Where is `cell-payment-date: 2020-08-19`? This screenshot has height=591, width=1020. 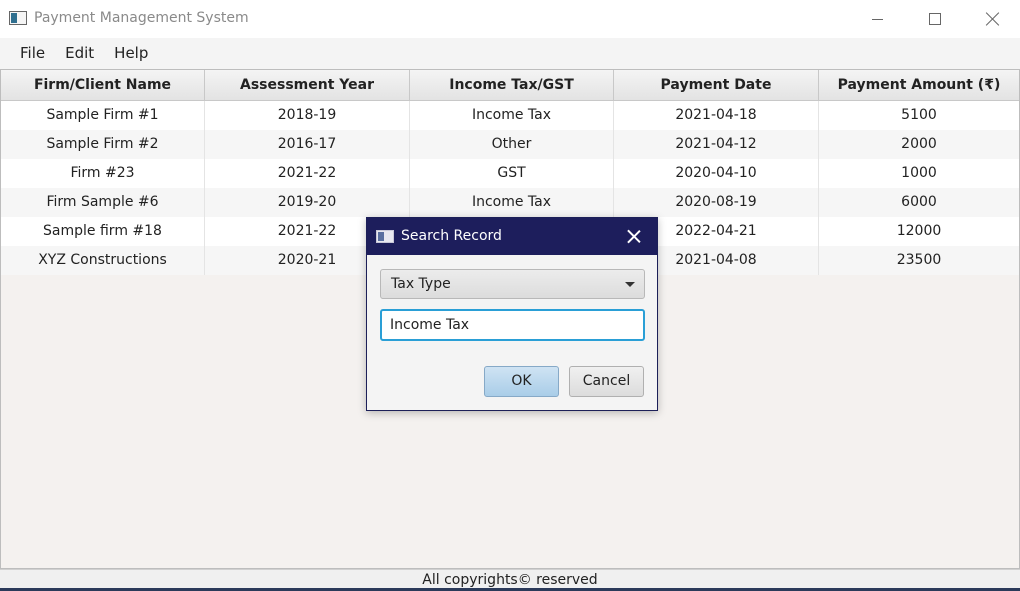 cell-payment-date: 2020-08-19 is located at coordinates (716, 202).